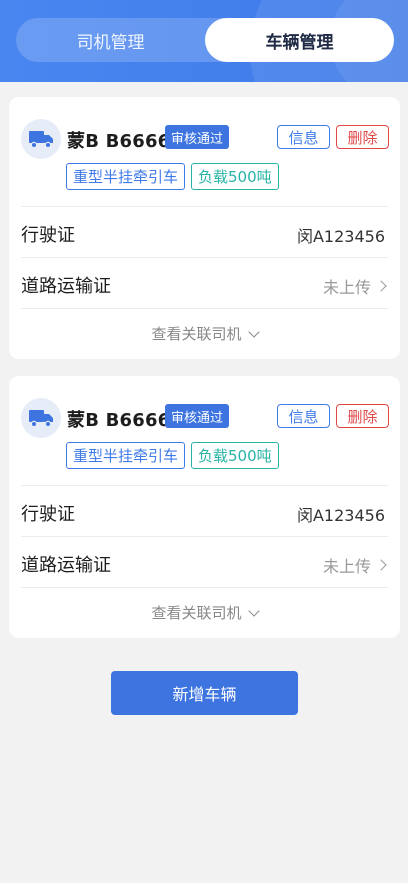 The height and width of the screenshot is (883, 408). What do you see at coordinates (110, 40) in the screenshot?
I see `tab-driver-management: 司机管理` at bounding box center [110, 40].